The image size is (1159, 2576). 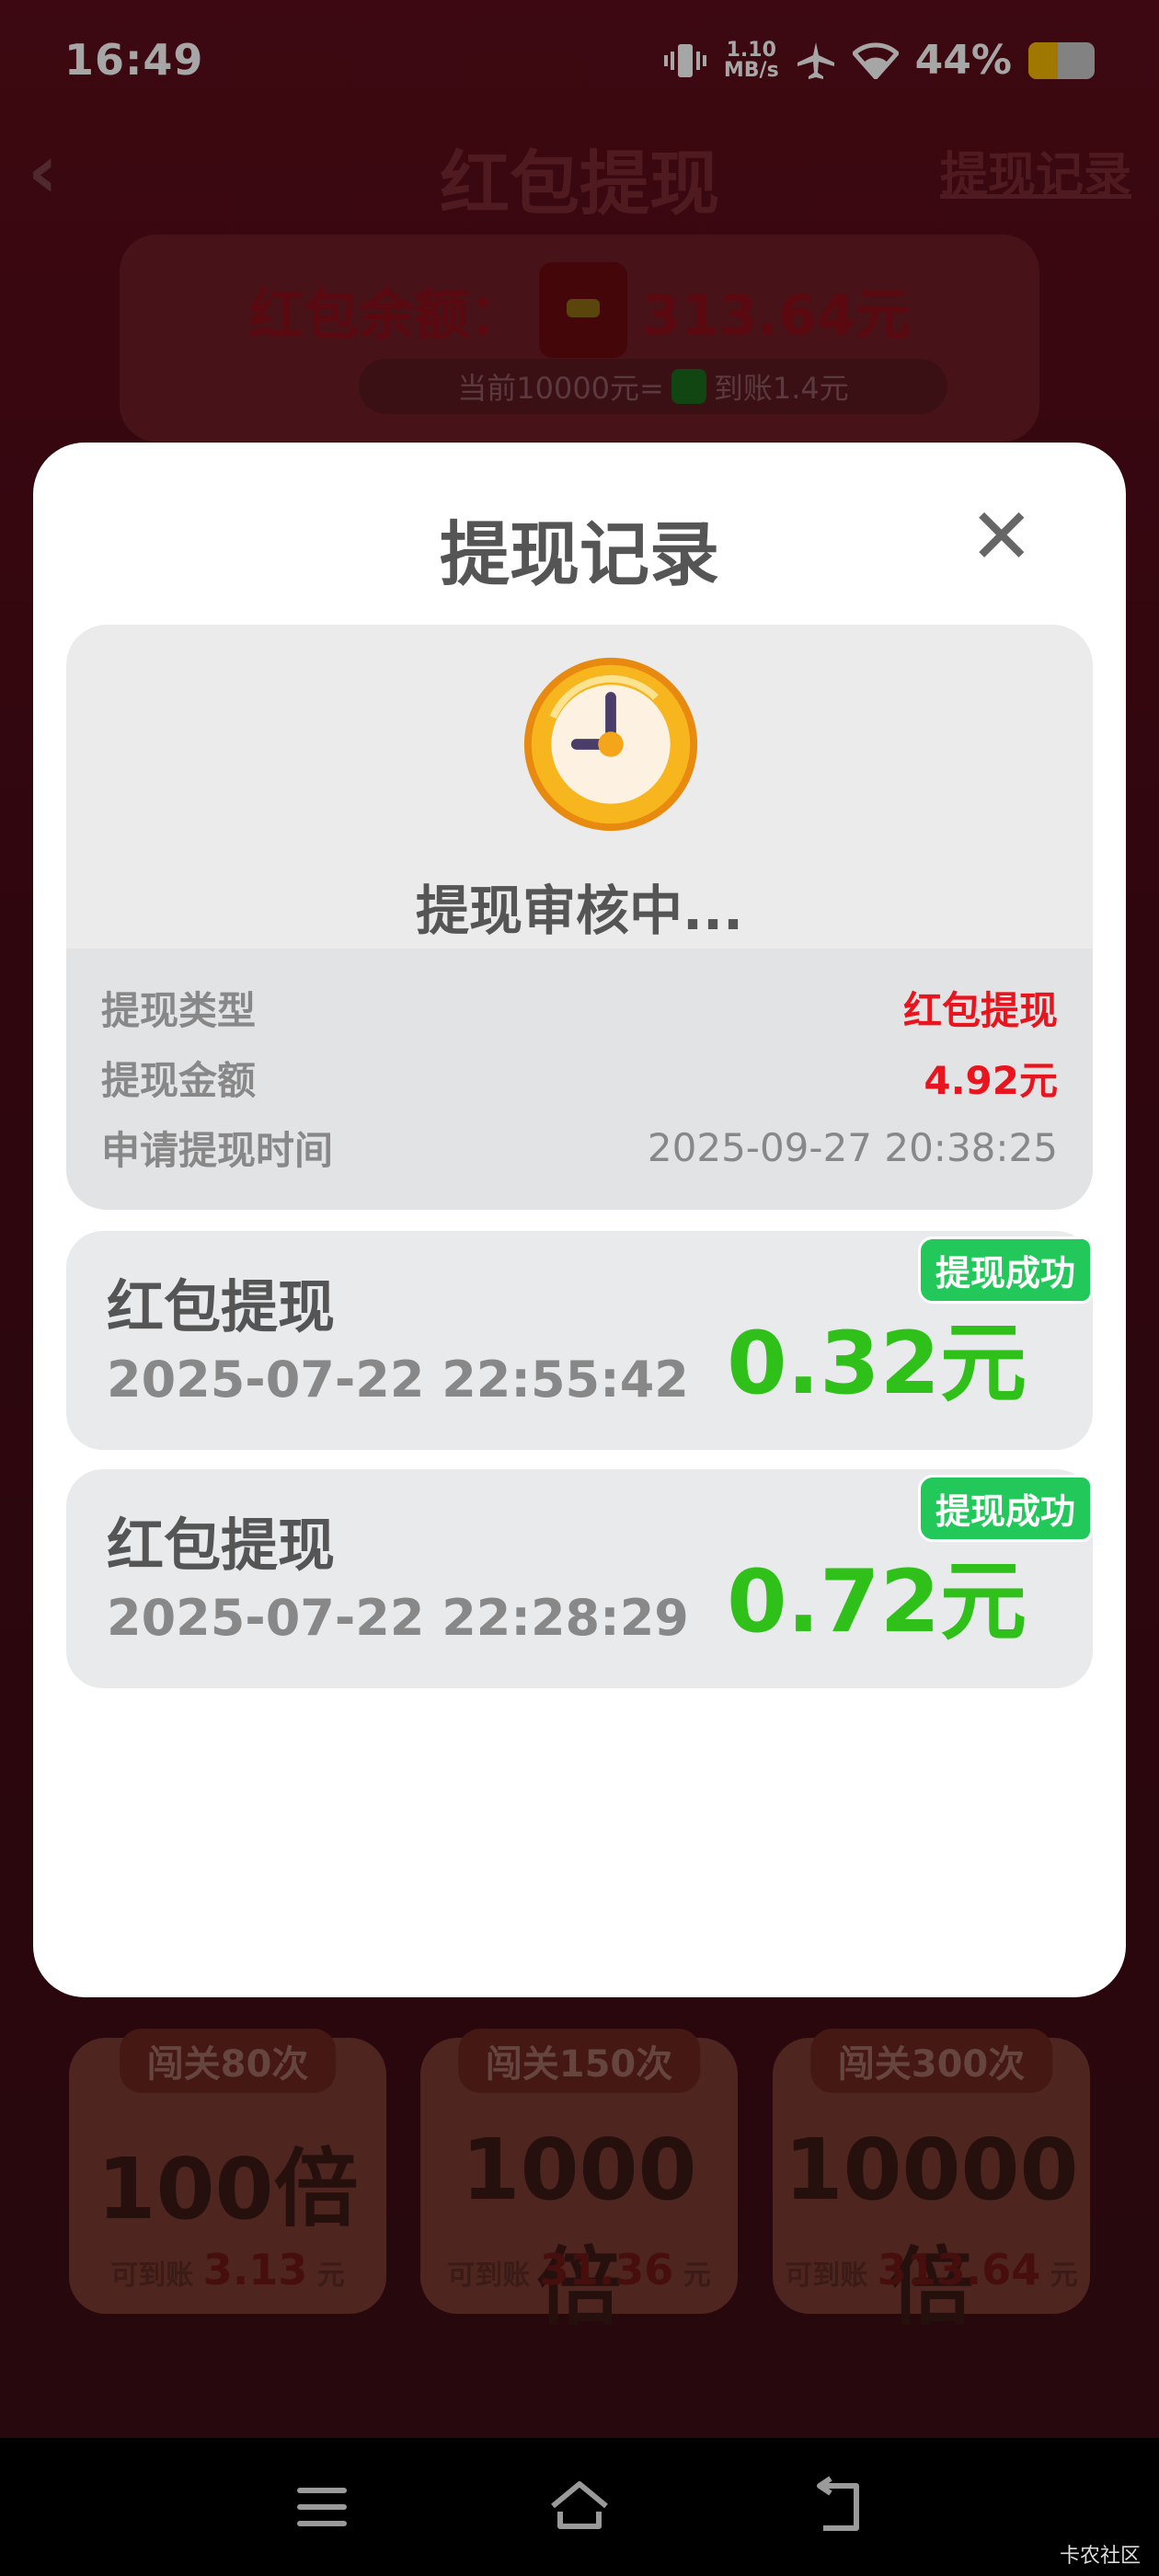 What do you see at coordinates (877, 1364) in the screenshot?
I see `record-amount: 0.32元` at bounding box center [877, 1364].